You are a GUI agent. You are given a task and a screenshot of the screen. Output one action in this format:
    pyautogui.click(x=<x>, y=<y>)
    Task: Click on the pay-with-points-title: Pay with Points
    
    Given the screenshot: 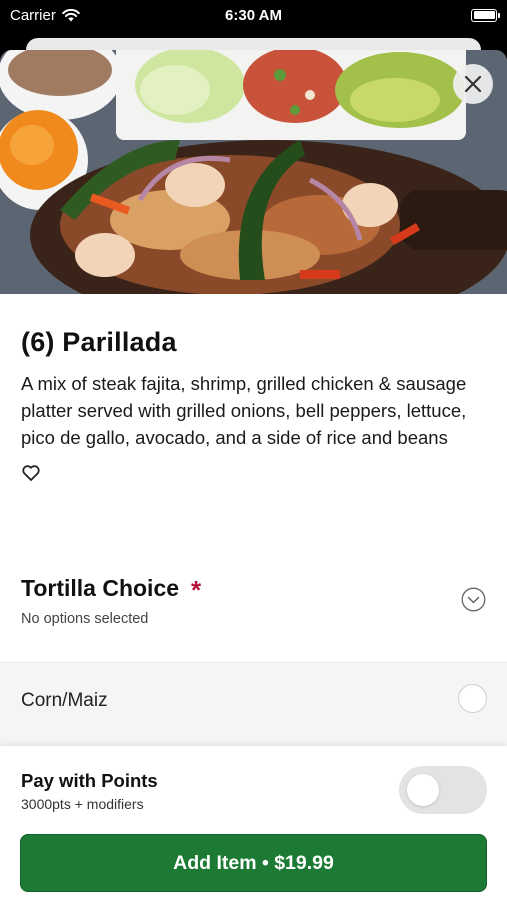 What is the action you would take?
    pyautogui.click(x=89, y=780)
    